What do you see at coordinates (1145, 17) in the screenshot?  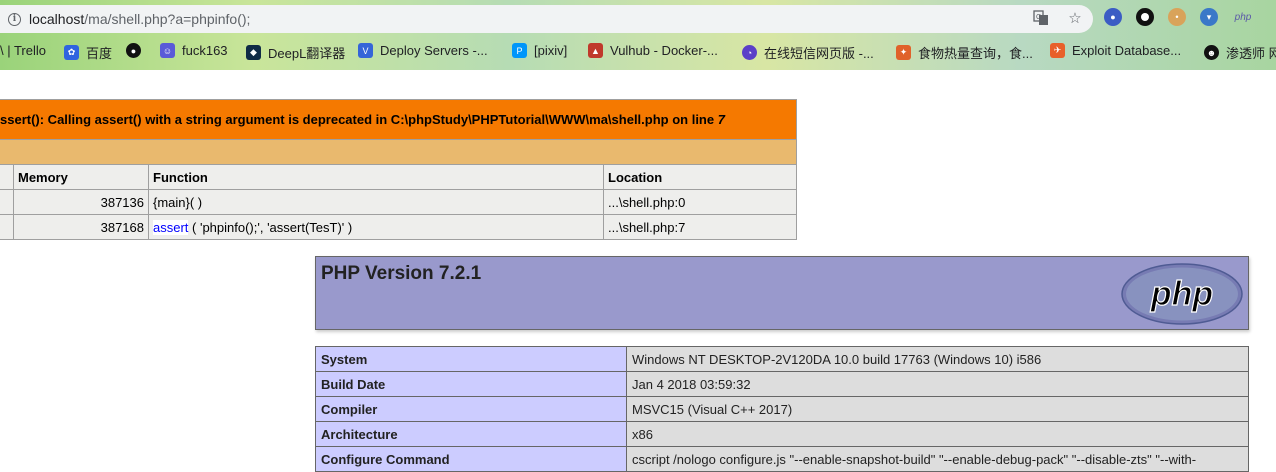 I see `circle-ext-icon` at bounding box center [1145, 17].